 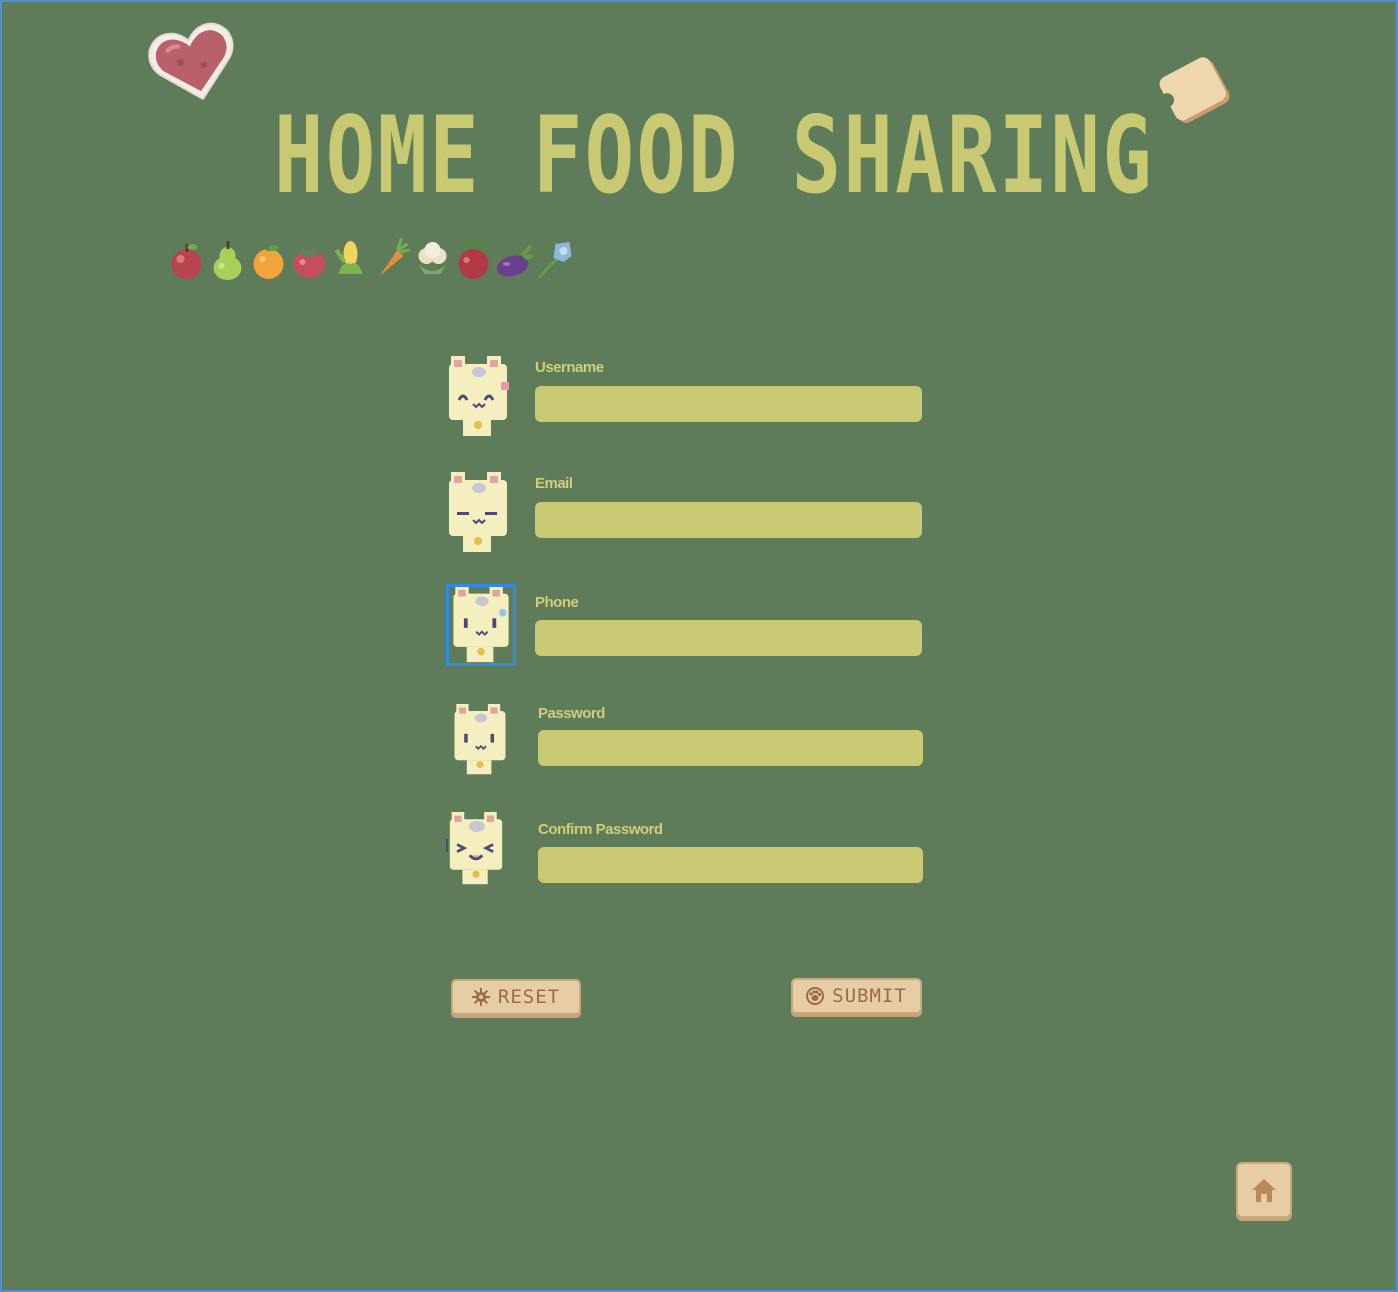 I want to click on home-button, so click(x=1264, y=1190).